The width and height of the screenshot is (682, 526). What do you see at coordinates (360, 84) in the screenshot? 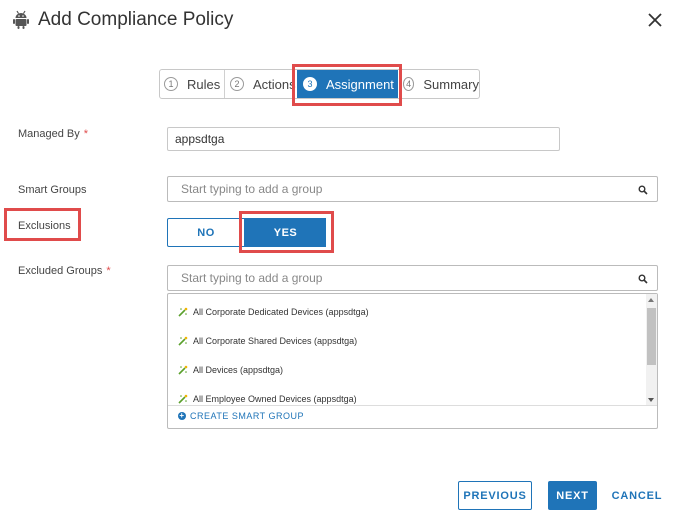
I see `step-label: Assignment` at bounding box center [360, 84].